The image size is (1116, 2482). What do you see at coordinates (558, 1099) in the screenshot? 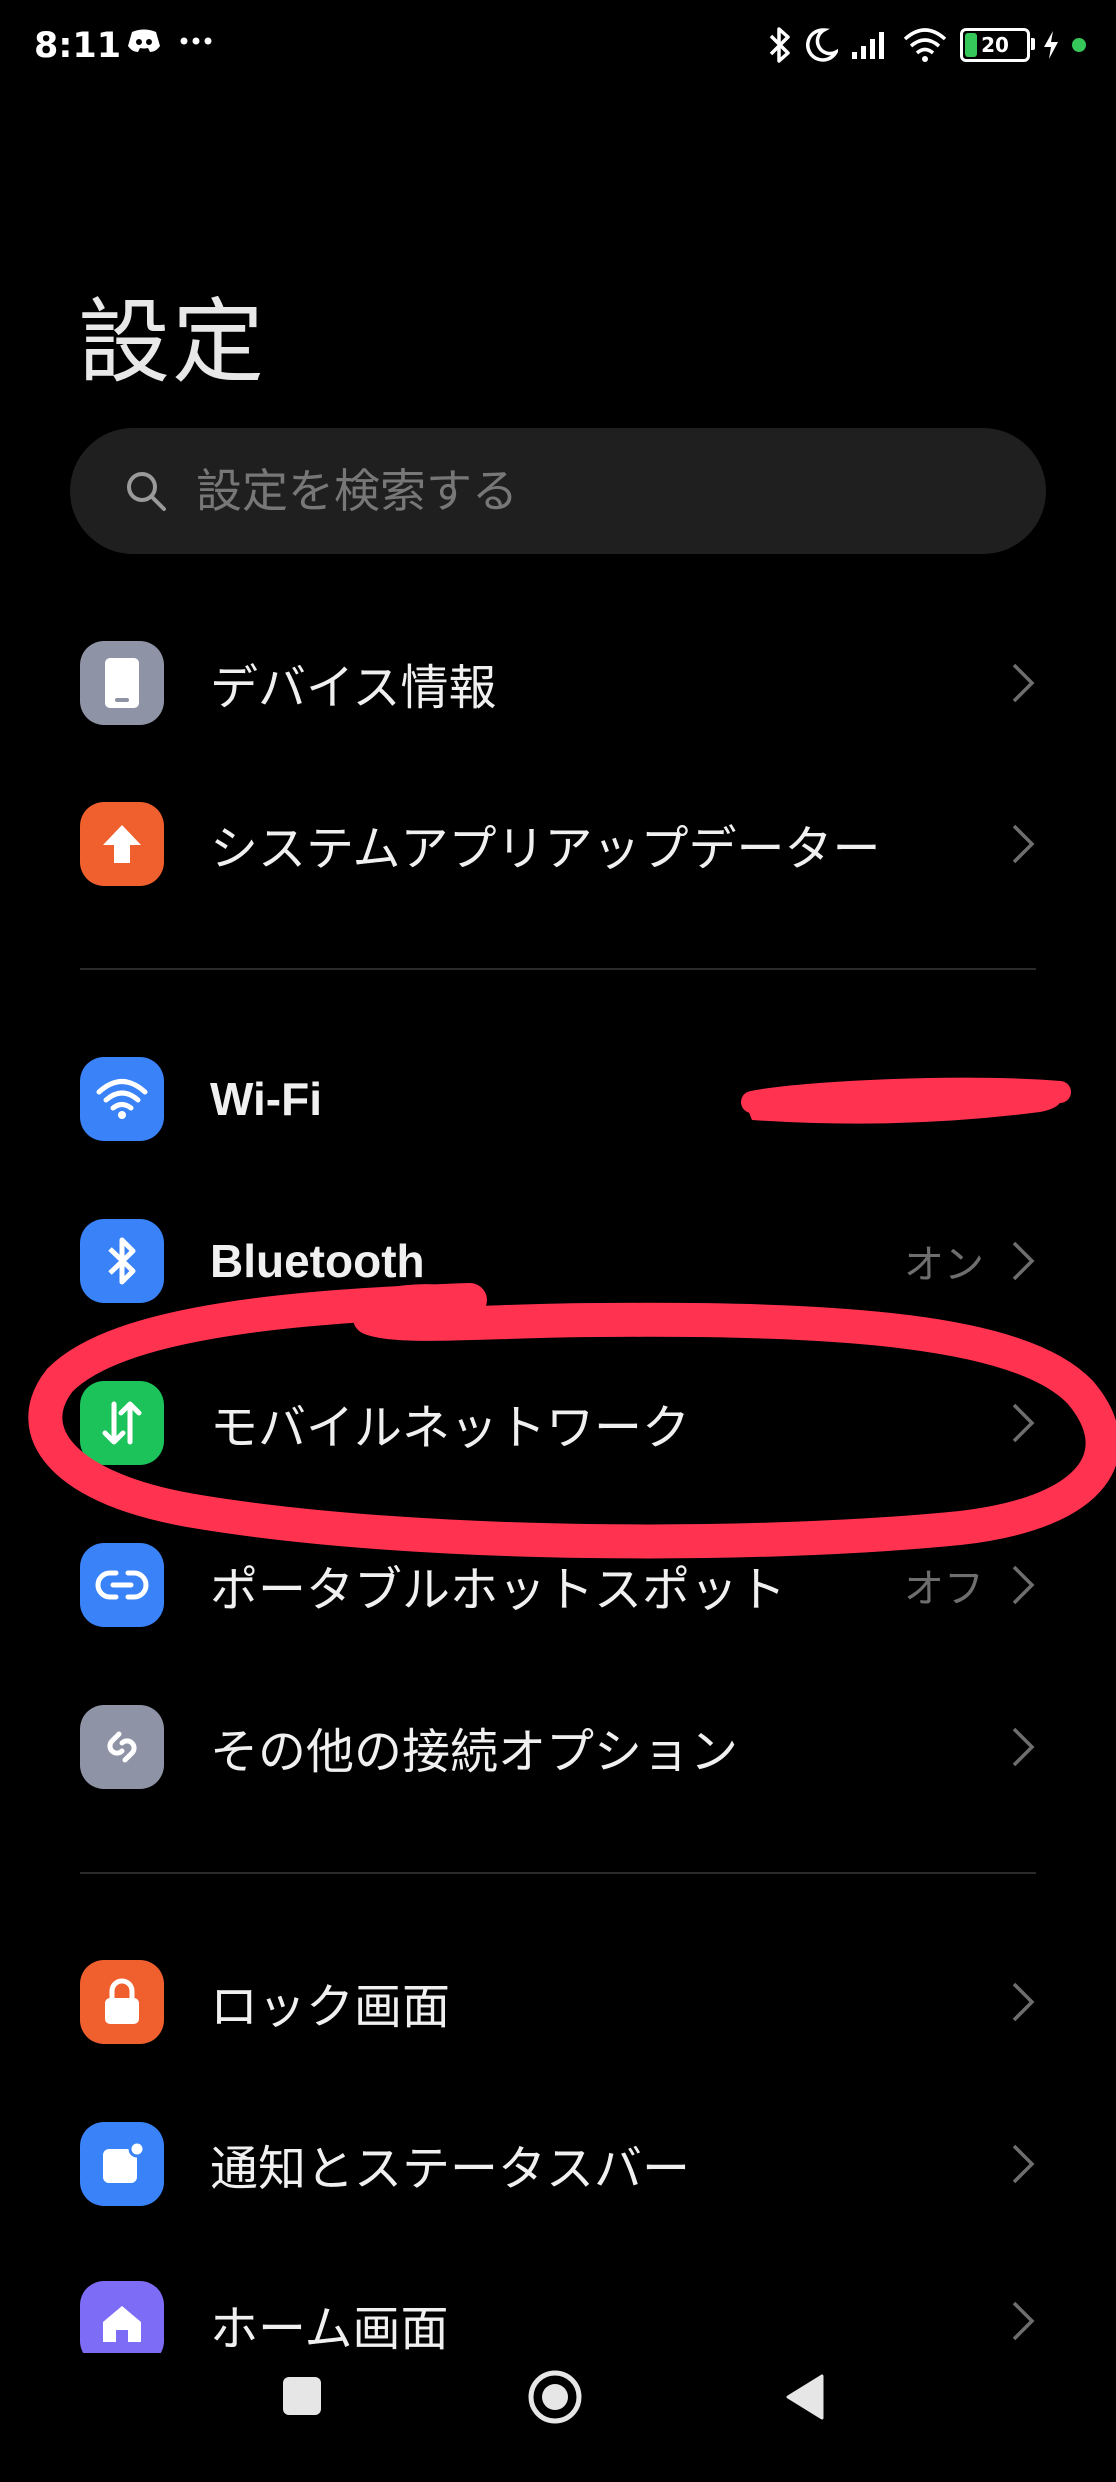
I see `settings-item-wifi: Wi-Fi` at bounding box center [558, 1099].